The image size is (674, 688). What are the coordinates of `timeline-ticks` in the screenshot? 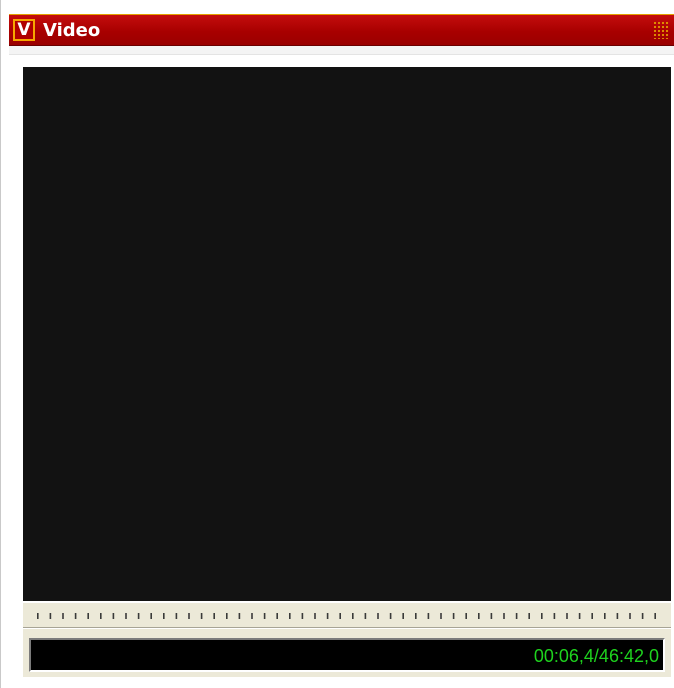 It's located at (346, 616).